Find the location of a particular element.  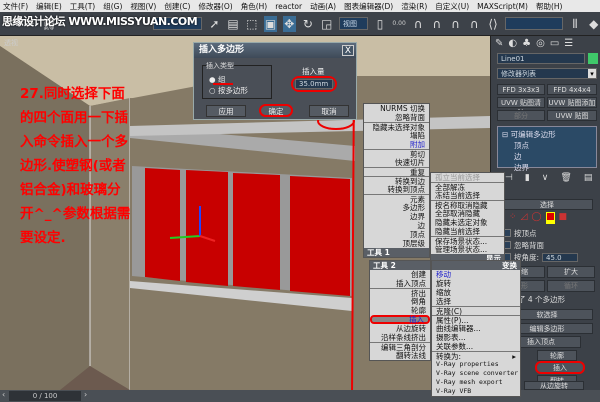

menu-item: 全部取消隐藏 is located at coordinates (467, 213).